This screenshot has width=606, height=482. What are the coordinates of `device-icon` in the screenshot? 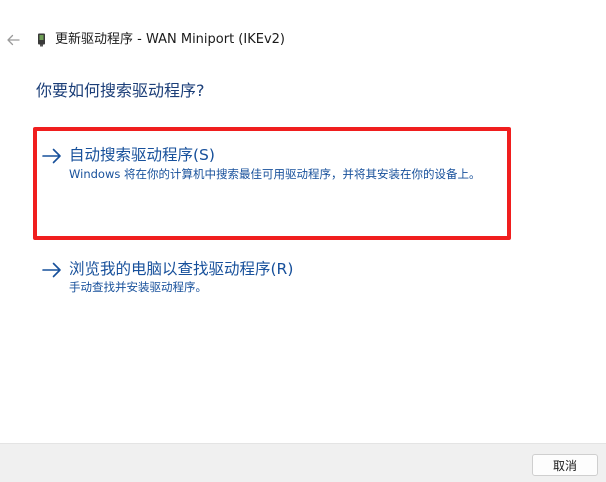 It's located at (41, 40).